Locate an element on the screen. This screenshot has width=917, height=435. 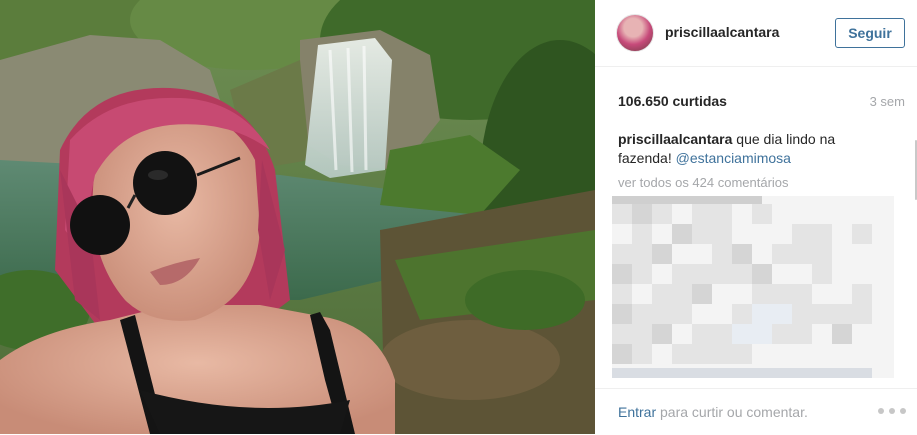
username: priscillaalcantara is located at coordinates (722, 32).